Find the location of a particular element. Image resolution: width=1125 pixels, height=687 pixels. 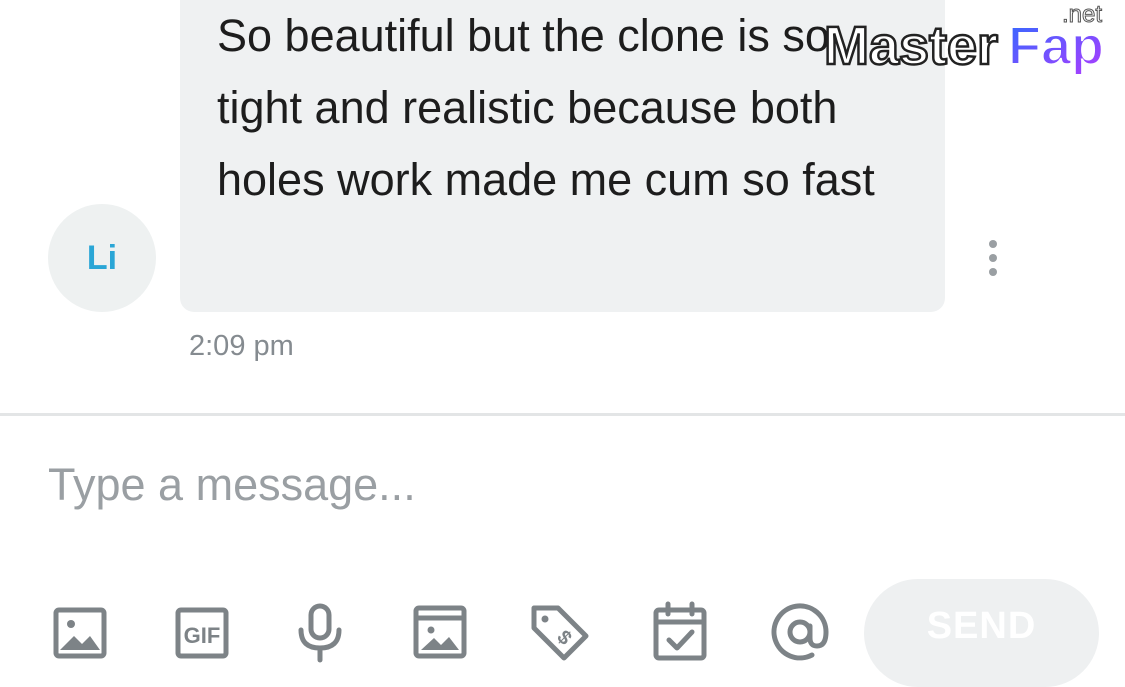

watermark-logo: Master Fap .net is located at coordinates (972, 40).